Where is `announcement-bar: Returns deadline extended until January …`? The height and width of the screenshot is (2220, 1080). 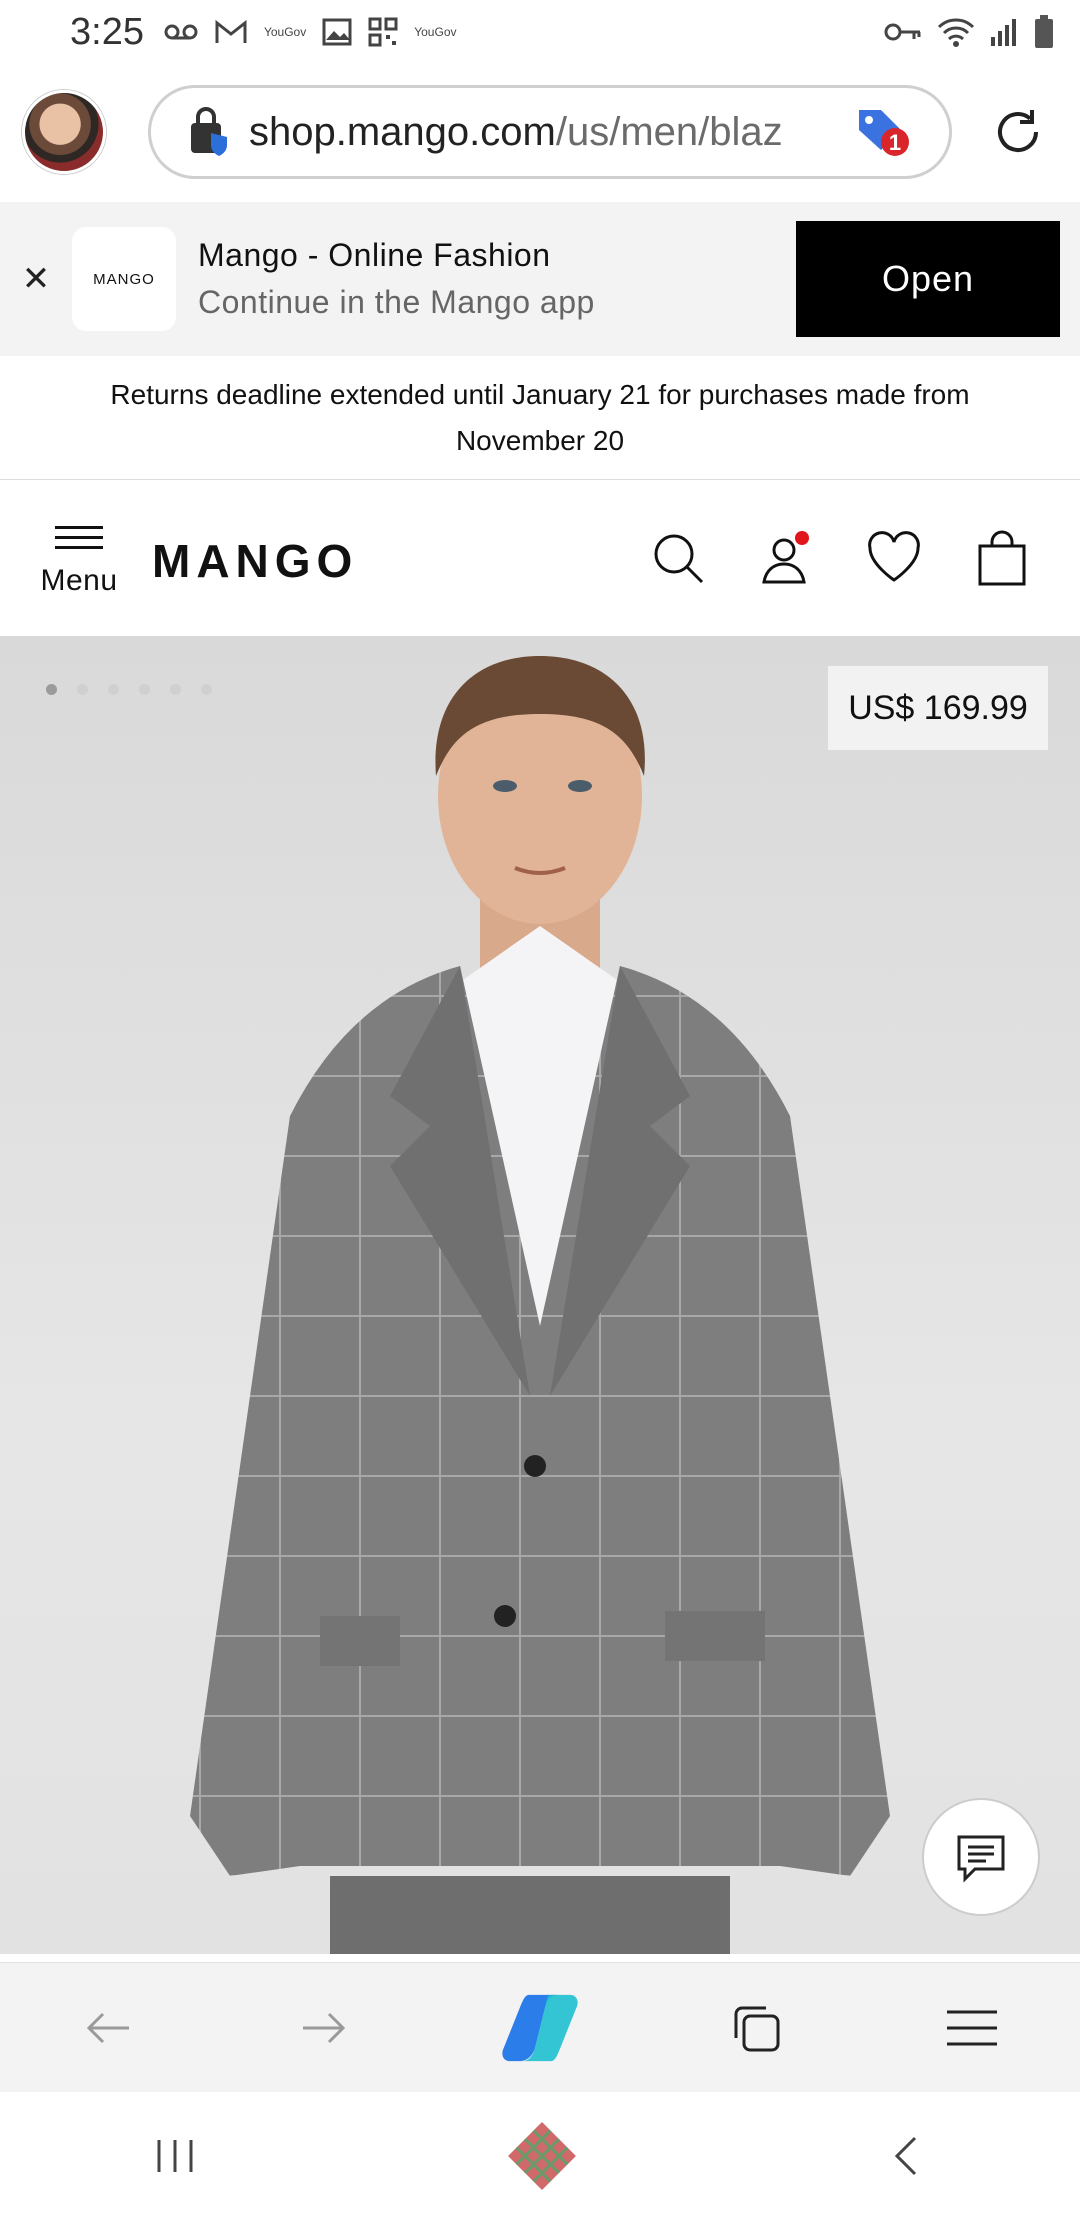 announcement-bar: Returns deadline extended until January … is located at coordinates (540, 418).